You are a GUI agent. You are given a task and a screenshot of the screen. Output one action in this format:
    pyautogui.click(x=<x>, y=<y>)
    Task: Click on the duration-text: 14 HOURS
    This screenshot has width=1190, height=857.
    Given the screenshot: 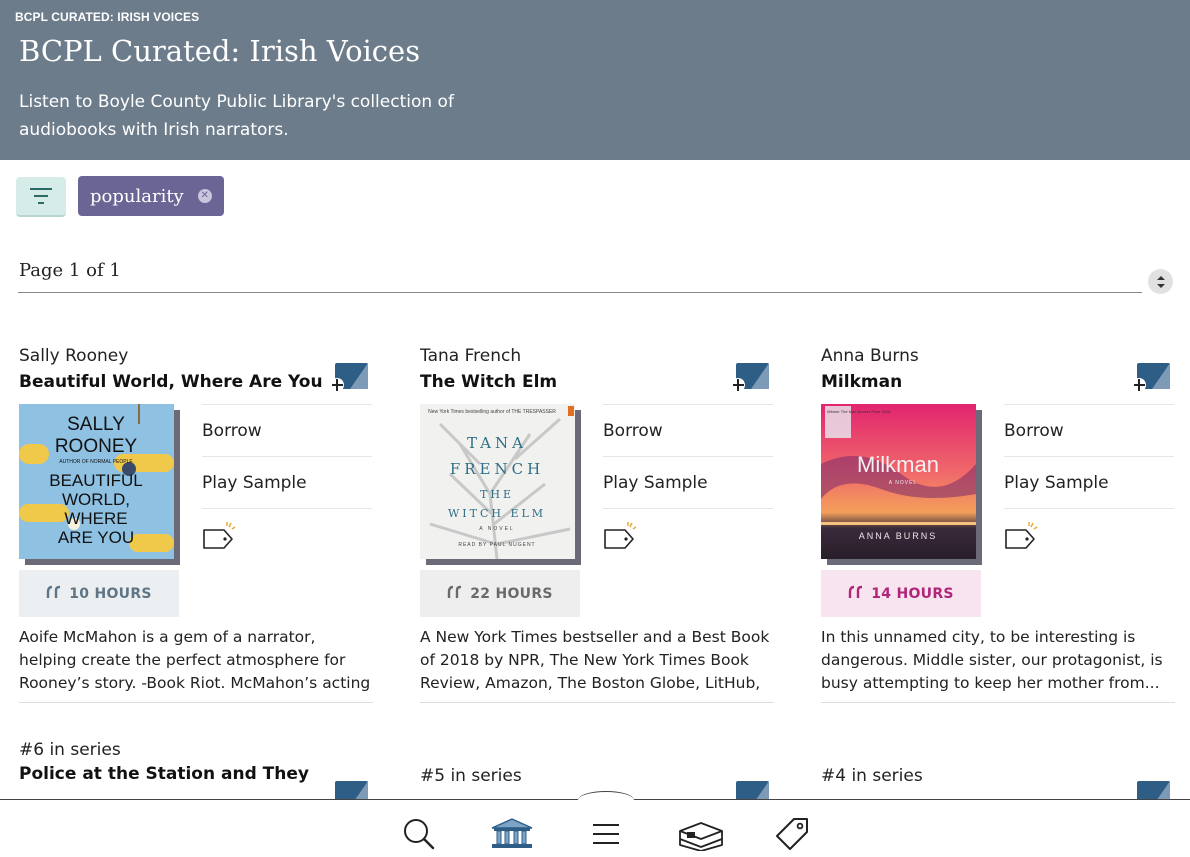 What is the action you would take?
    pyautogui.click(x=912, y=593)
    